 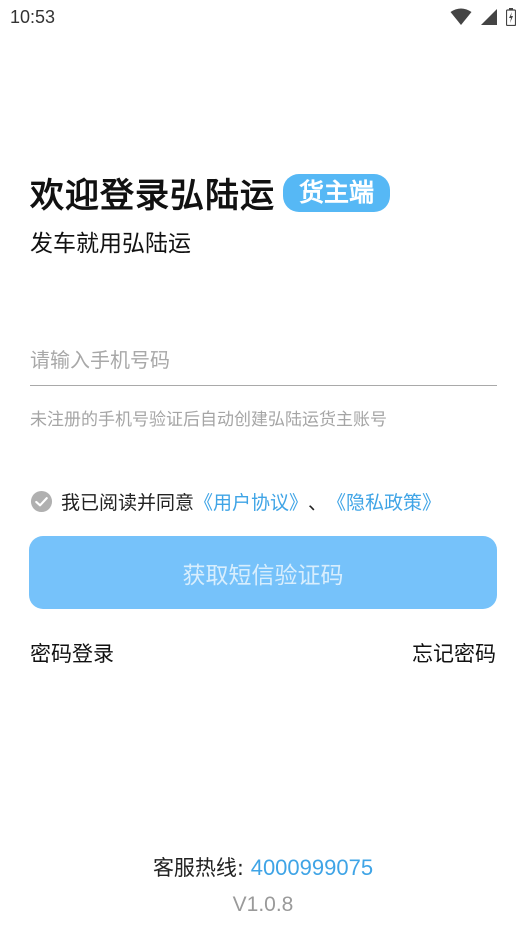 I want to click on page-title: 欢迎登录弘陆运, so click(x=152, y=196).